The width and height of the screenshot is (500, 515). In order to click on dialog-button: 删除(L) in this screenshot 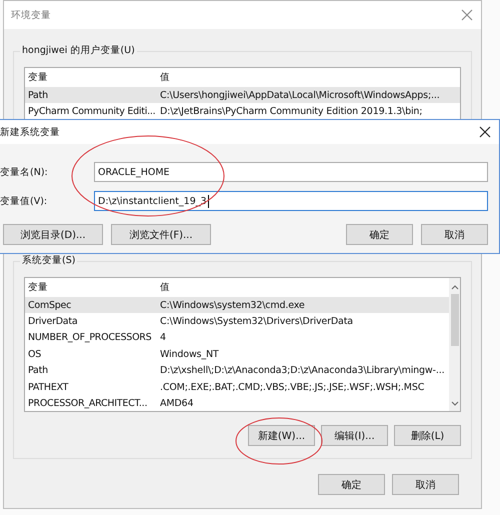, I will do `click(427, 435)`.